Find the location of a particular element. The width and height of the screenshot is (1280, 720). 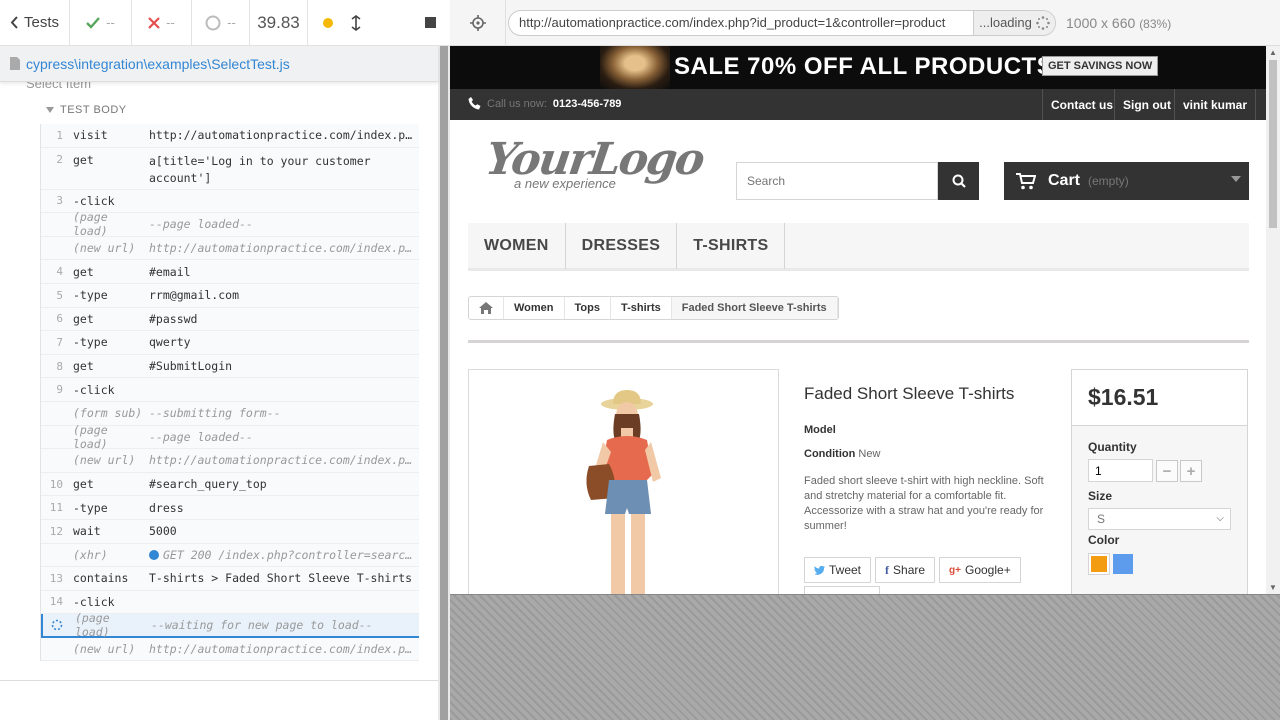

panel-divider is located at coordinates (444, 383).